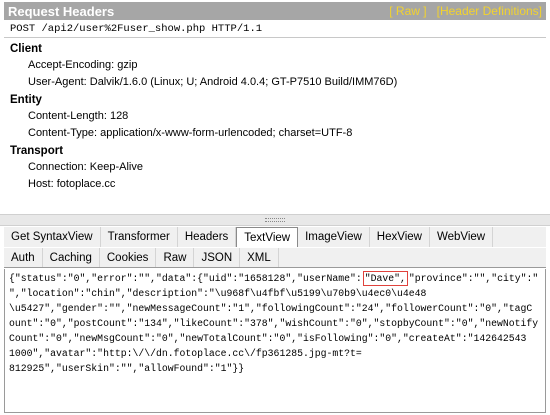 This screenshot has width=550, height=415. I want to click on header-item: Connection: Keep-Alive, so click(85, 167).